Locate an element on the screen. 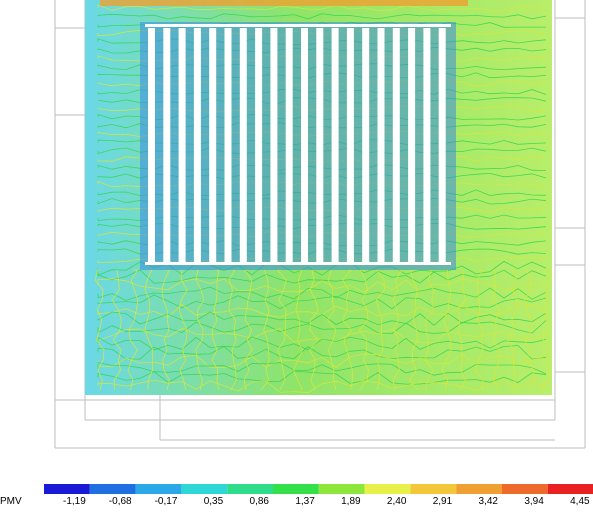 This screenshot has width=593, height=519. legend-tick-label: -1,19 is located at coordinates (74, 501).